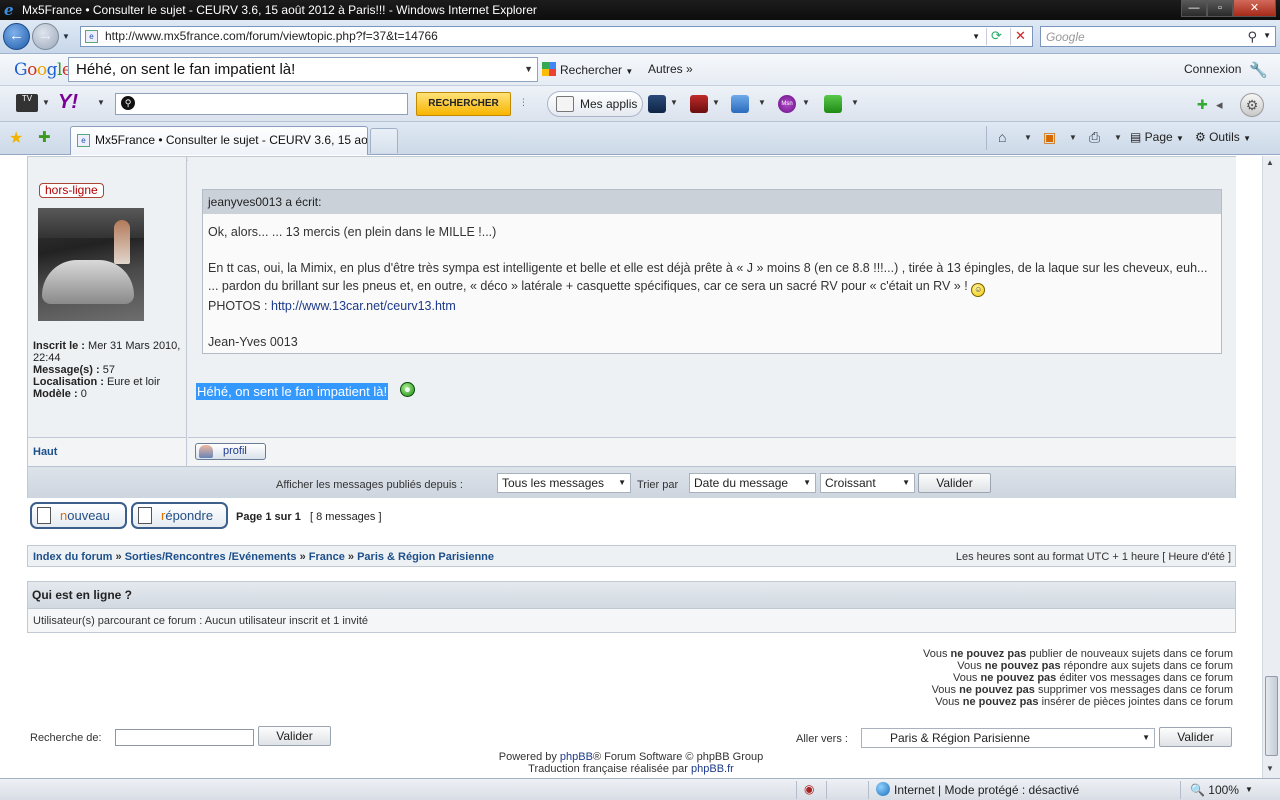  Describe the element at coordinates (1271, 467) in the screenshot. I see `vertical-scrollbar: ▲ ▼` at that location.